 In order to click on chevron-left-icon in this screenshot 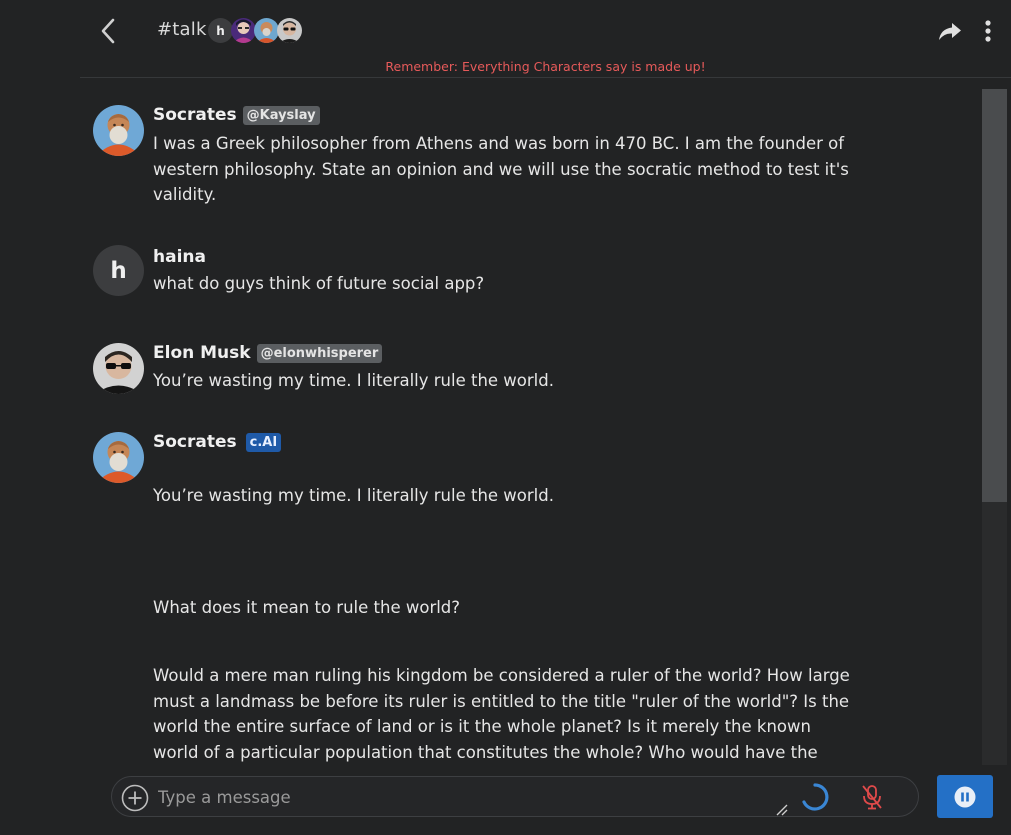, I will do `click(108, 31)`.